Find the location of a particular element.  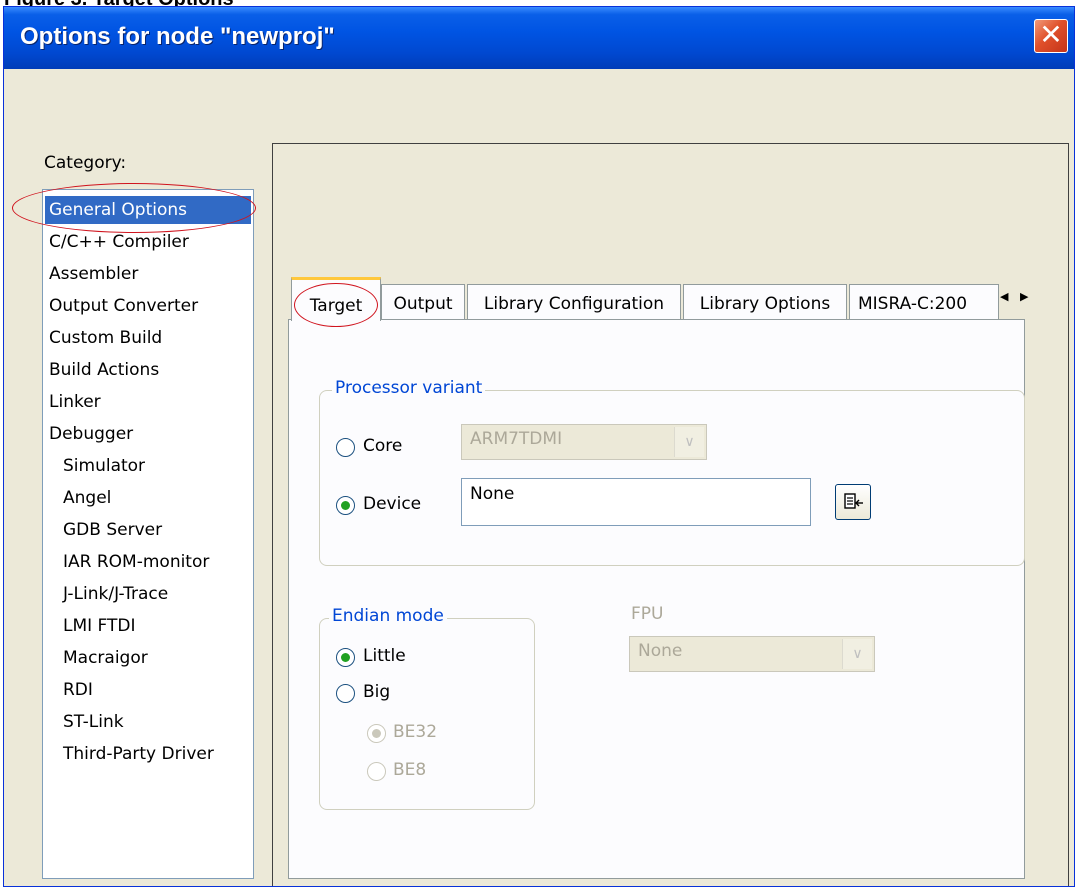

big-label: Big is located at coordinates (377, 692).